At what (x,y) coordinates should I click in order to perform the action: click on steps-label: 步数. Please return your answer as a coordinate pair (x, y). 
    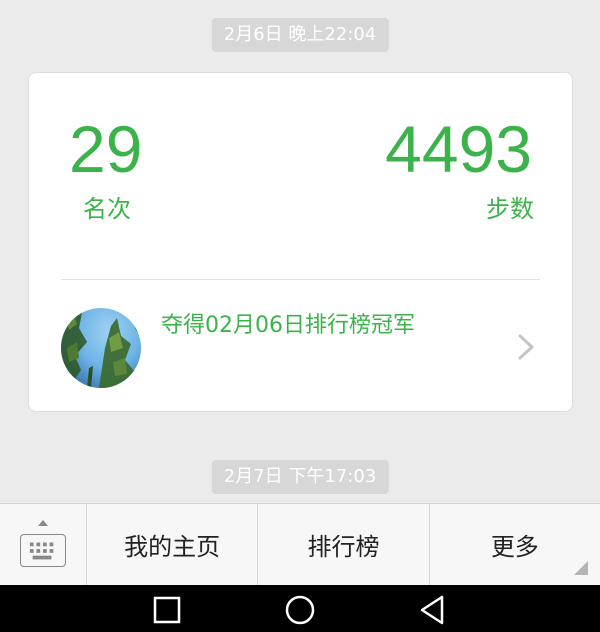
    Looking at the image, I should click on (510, 209).